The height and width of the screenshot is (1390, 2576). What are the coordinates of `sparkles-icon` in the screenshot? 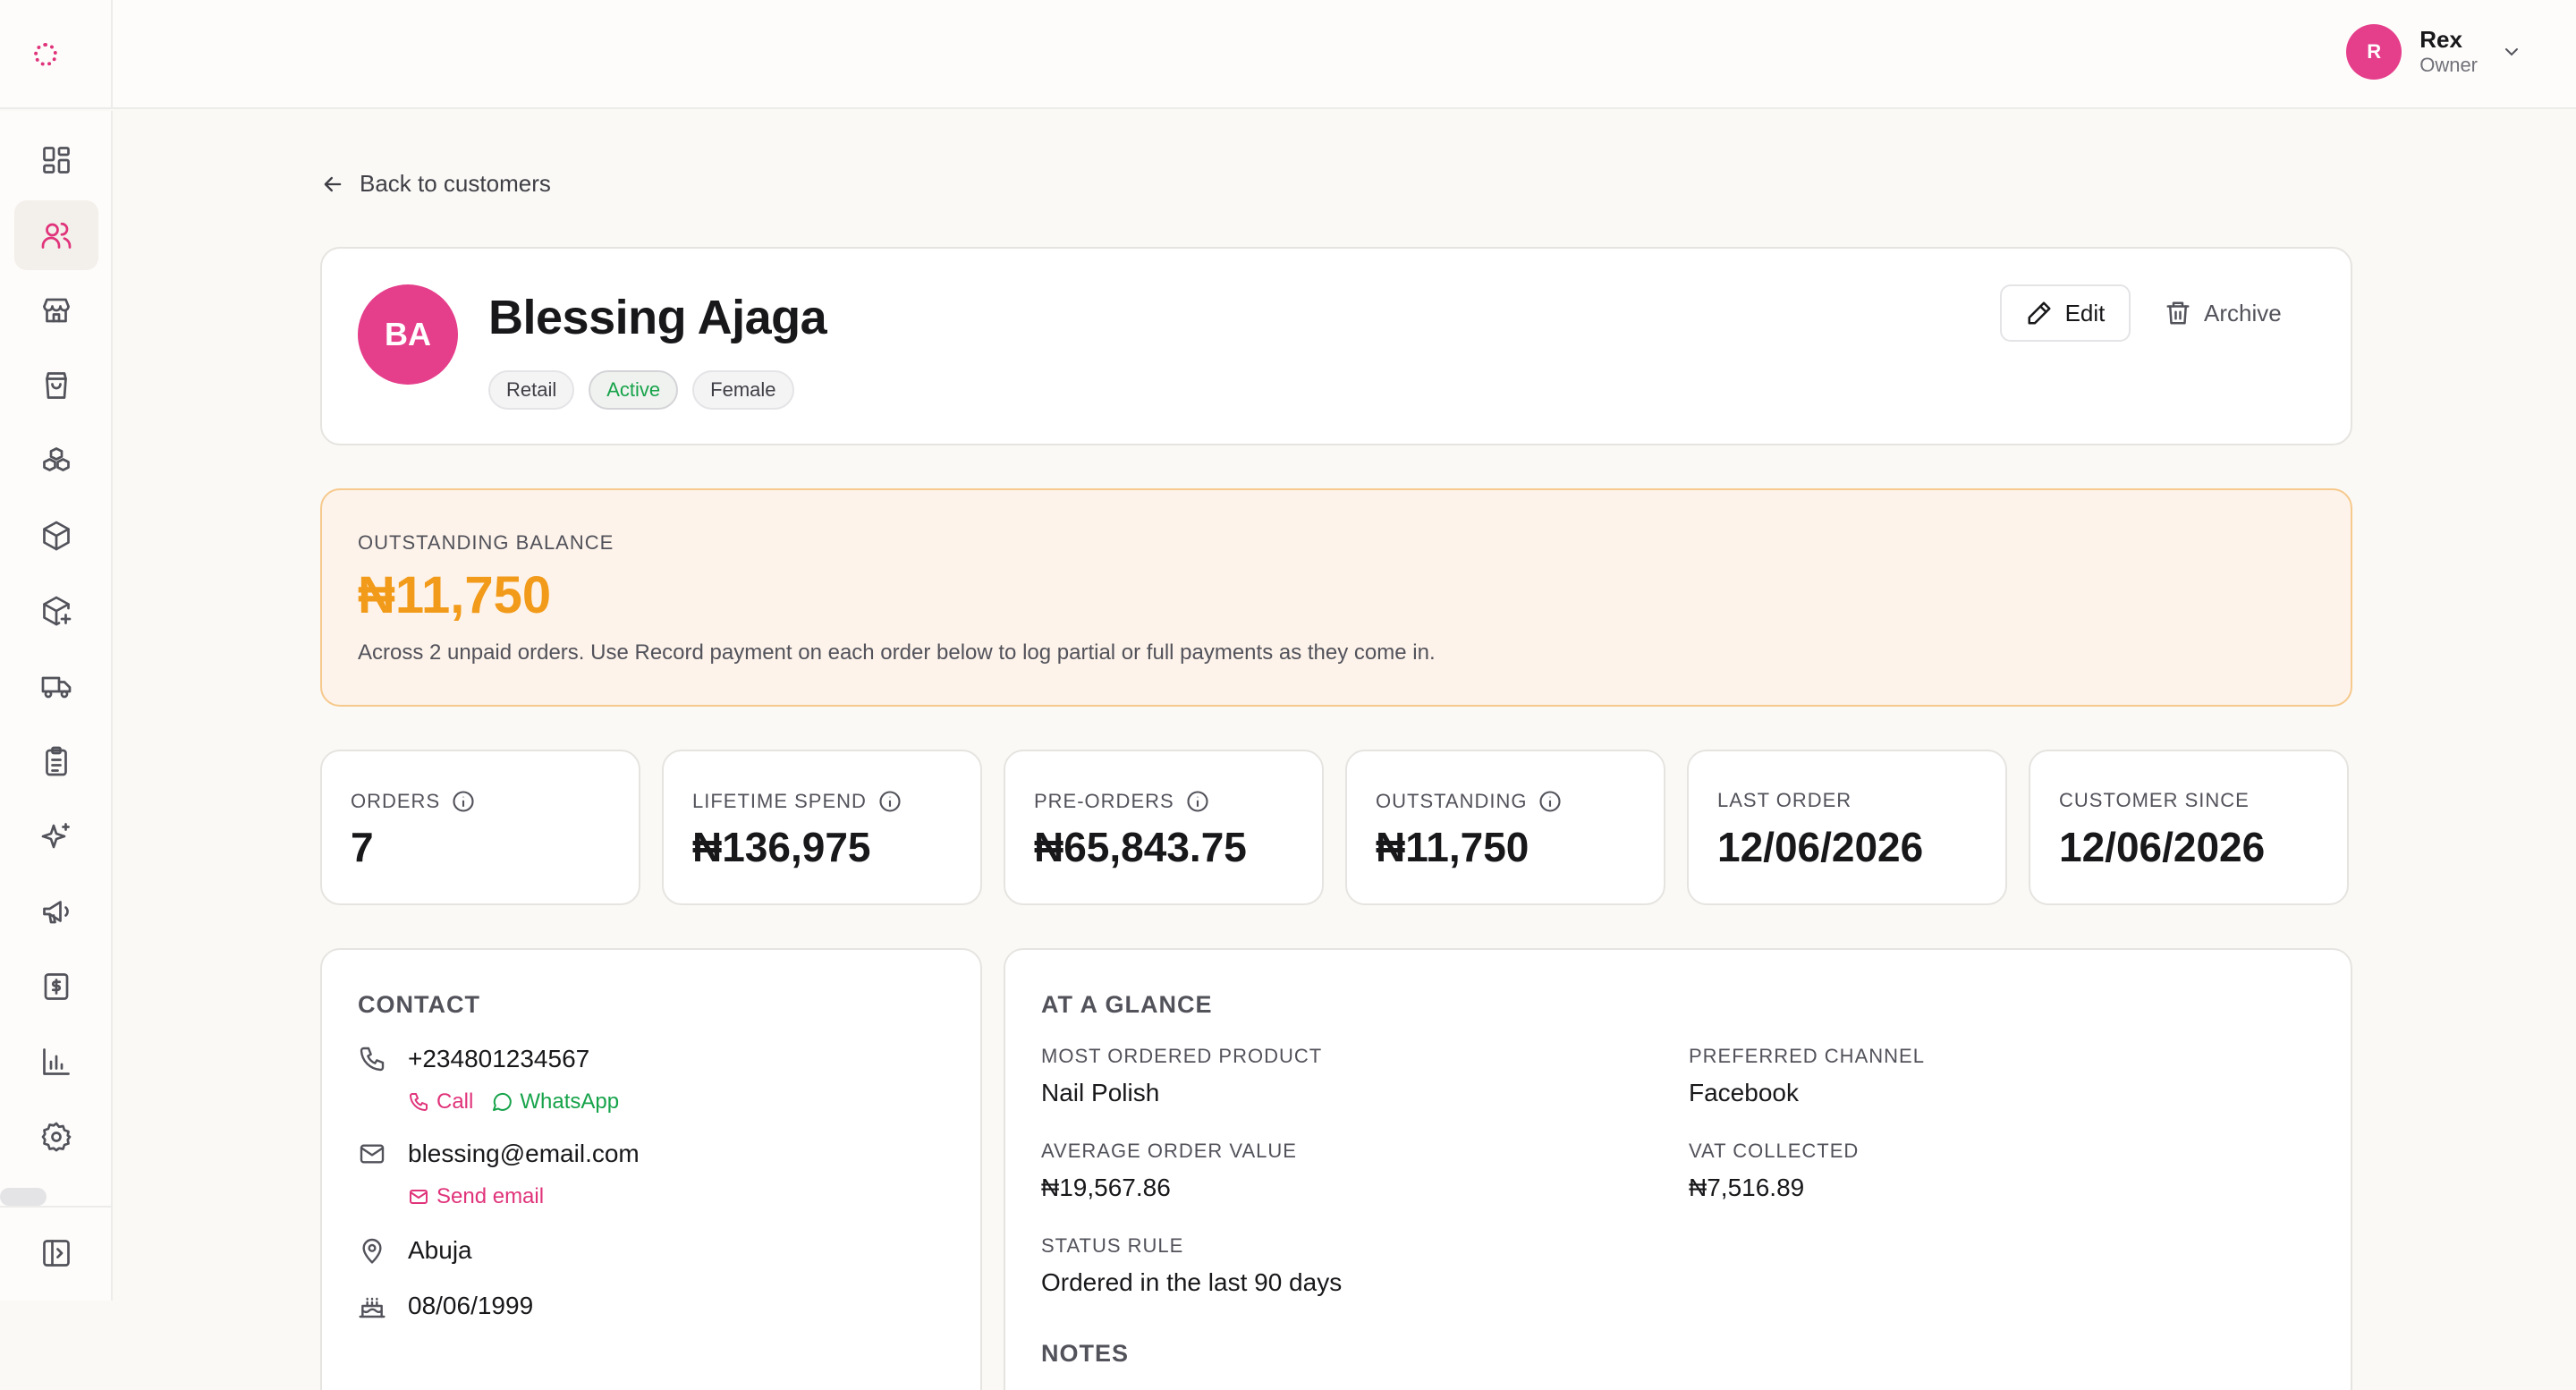 It's located at (55, 836).